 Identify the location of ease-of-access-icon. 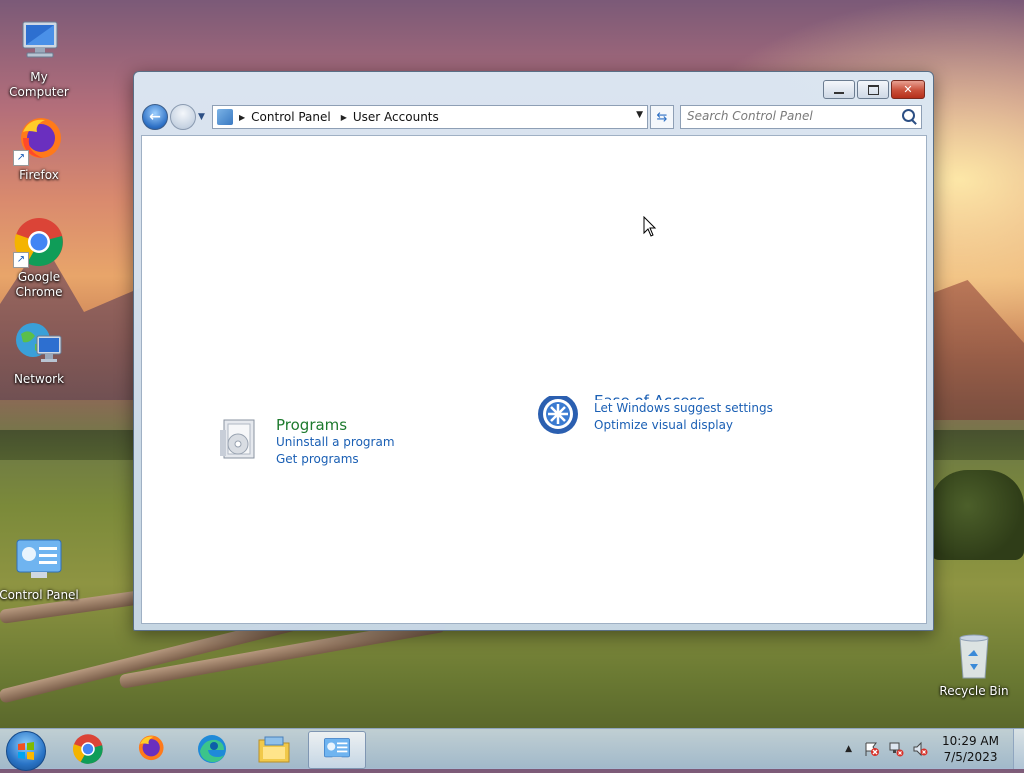
(558, 416).